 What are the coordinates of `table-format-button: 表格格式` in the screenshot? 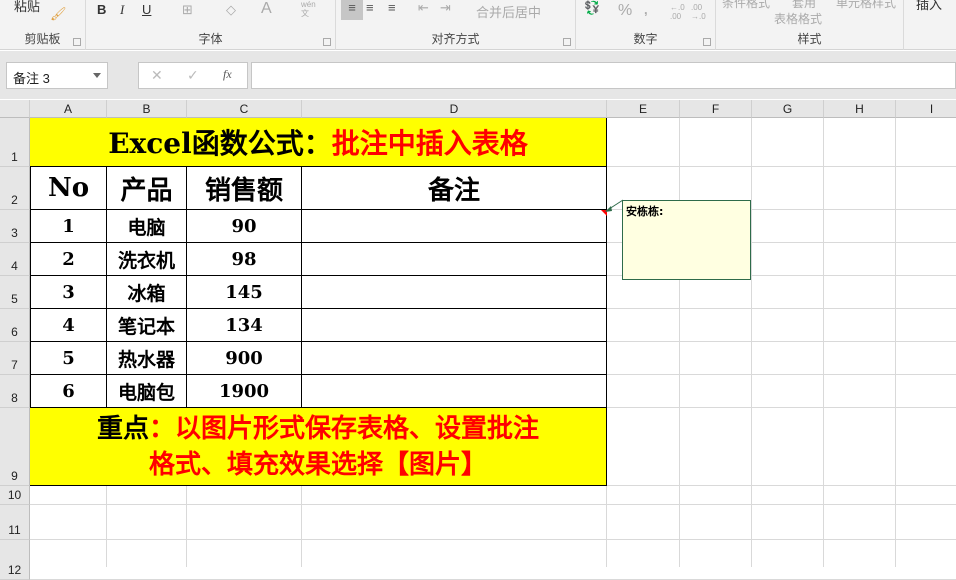 It's located at (798, 18).